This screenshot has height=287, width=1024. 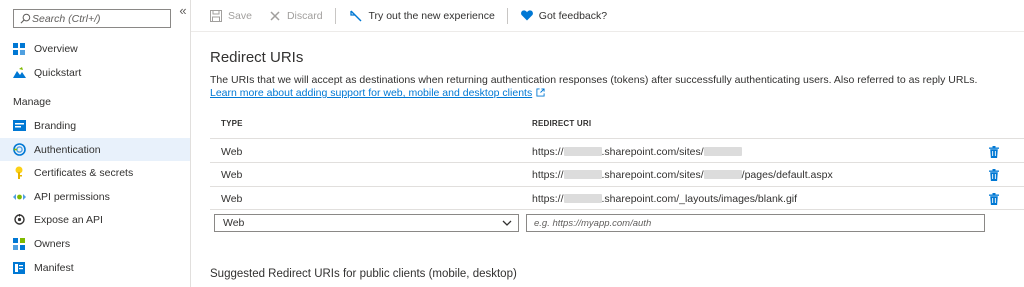 I want to click on sidebar-item-owners: Owners, so click(x=95, y=243).